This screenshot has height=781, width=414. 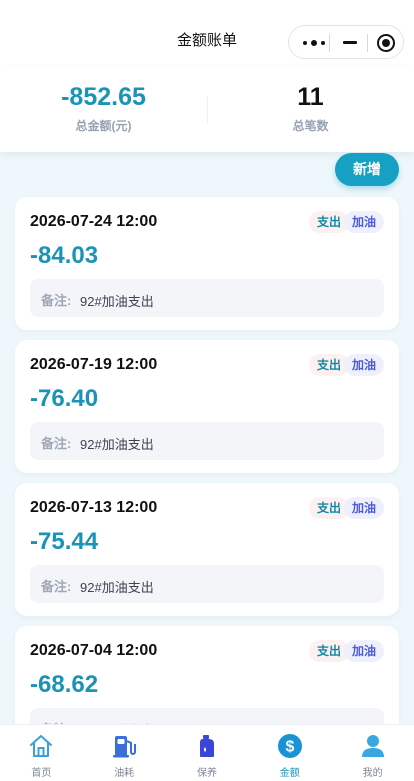 I want to click on mini-program-capsule, so click(x=346, y=42).